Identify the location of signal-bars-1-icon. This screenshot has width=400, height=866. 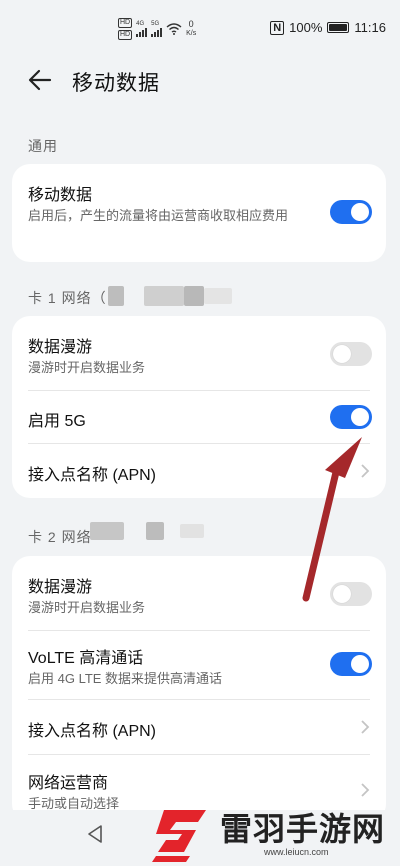
(142, 32).